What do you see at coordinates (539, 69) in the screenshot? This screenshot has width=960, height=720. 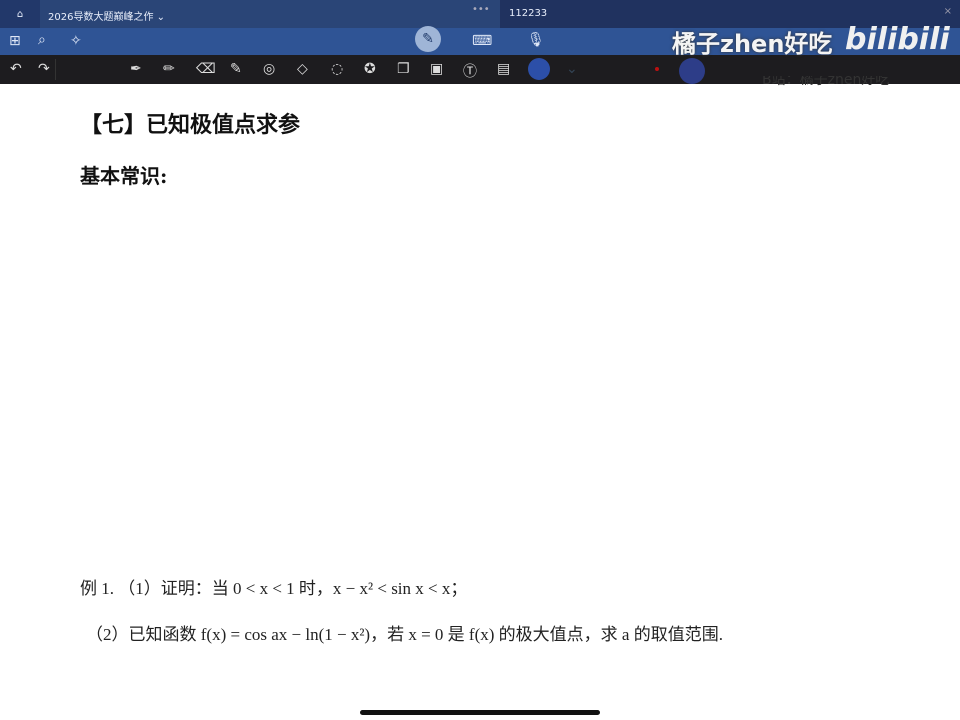 I see `color-picker` at bounding box center [539, 69].